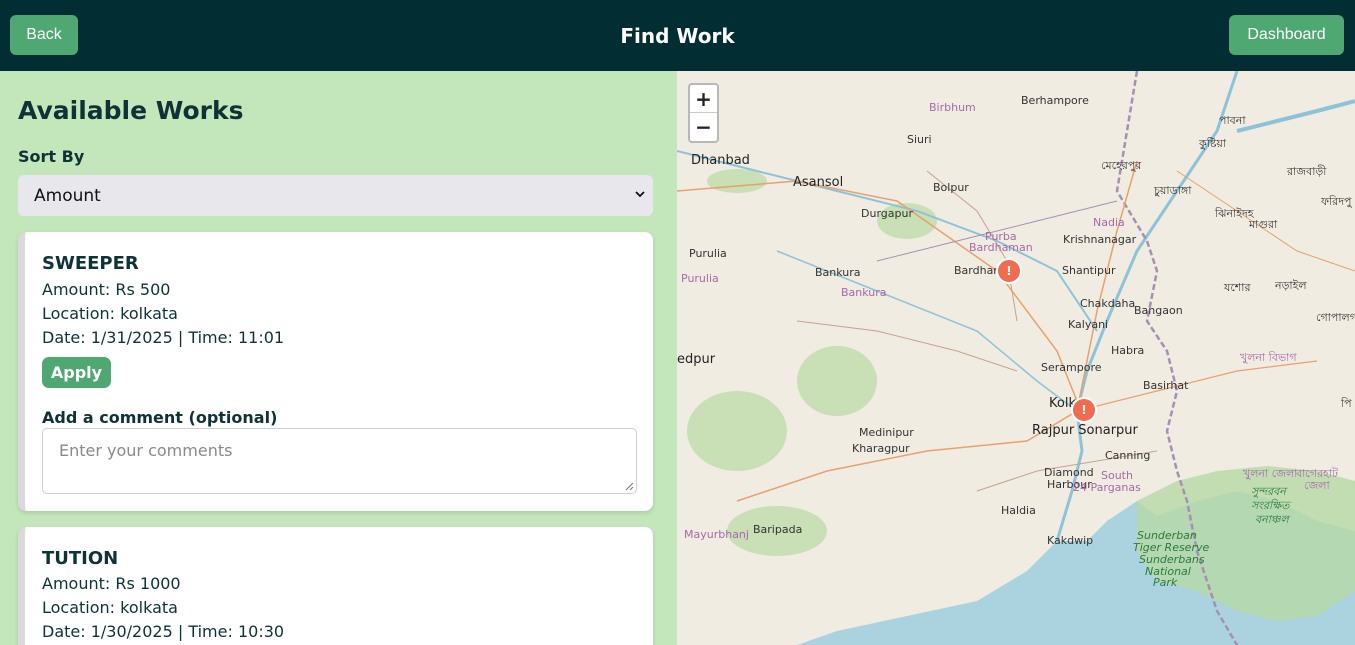 This screenshot has width=1355, height=645. I want to click on map-label: চুয়াডাঙ্গা, so click(1173, 190).